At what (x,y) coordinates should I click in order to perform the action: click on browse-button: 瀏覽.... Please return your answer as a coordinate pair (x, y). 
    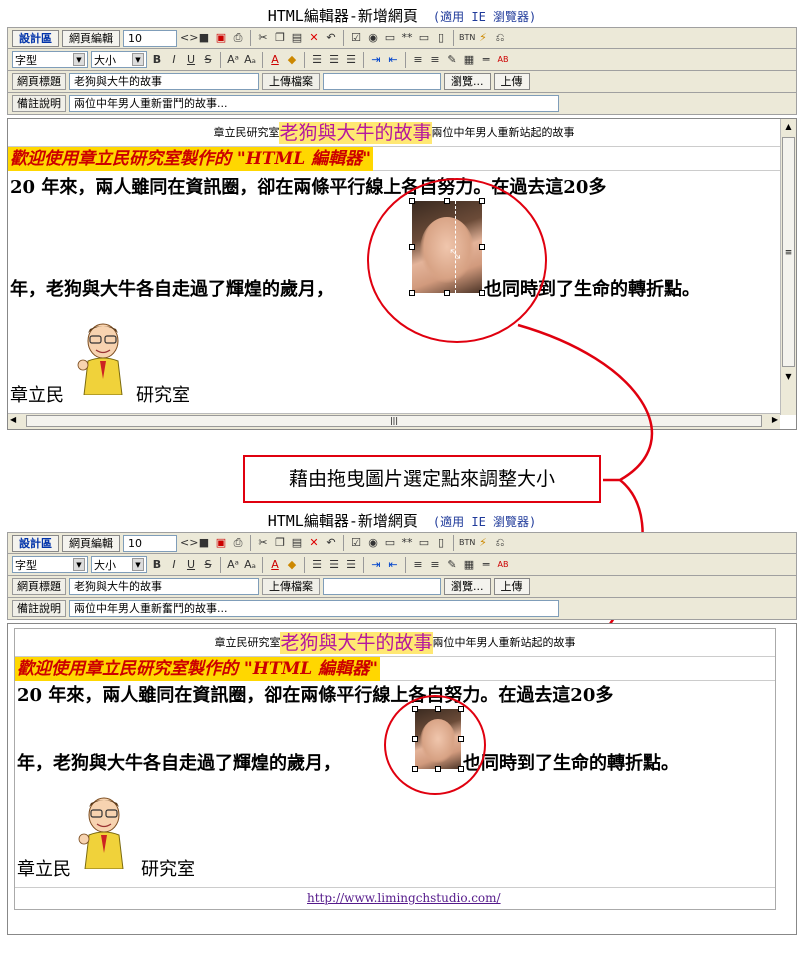
    Looking at the image, I should click on (467, 586).